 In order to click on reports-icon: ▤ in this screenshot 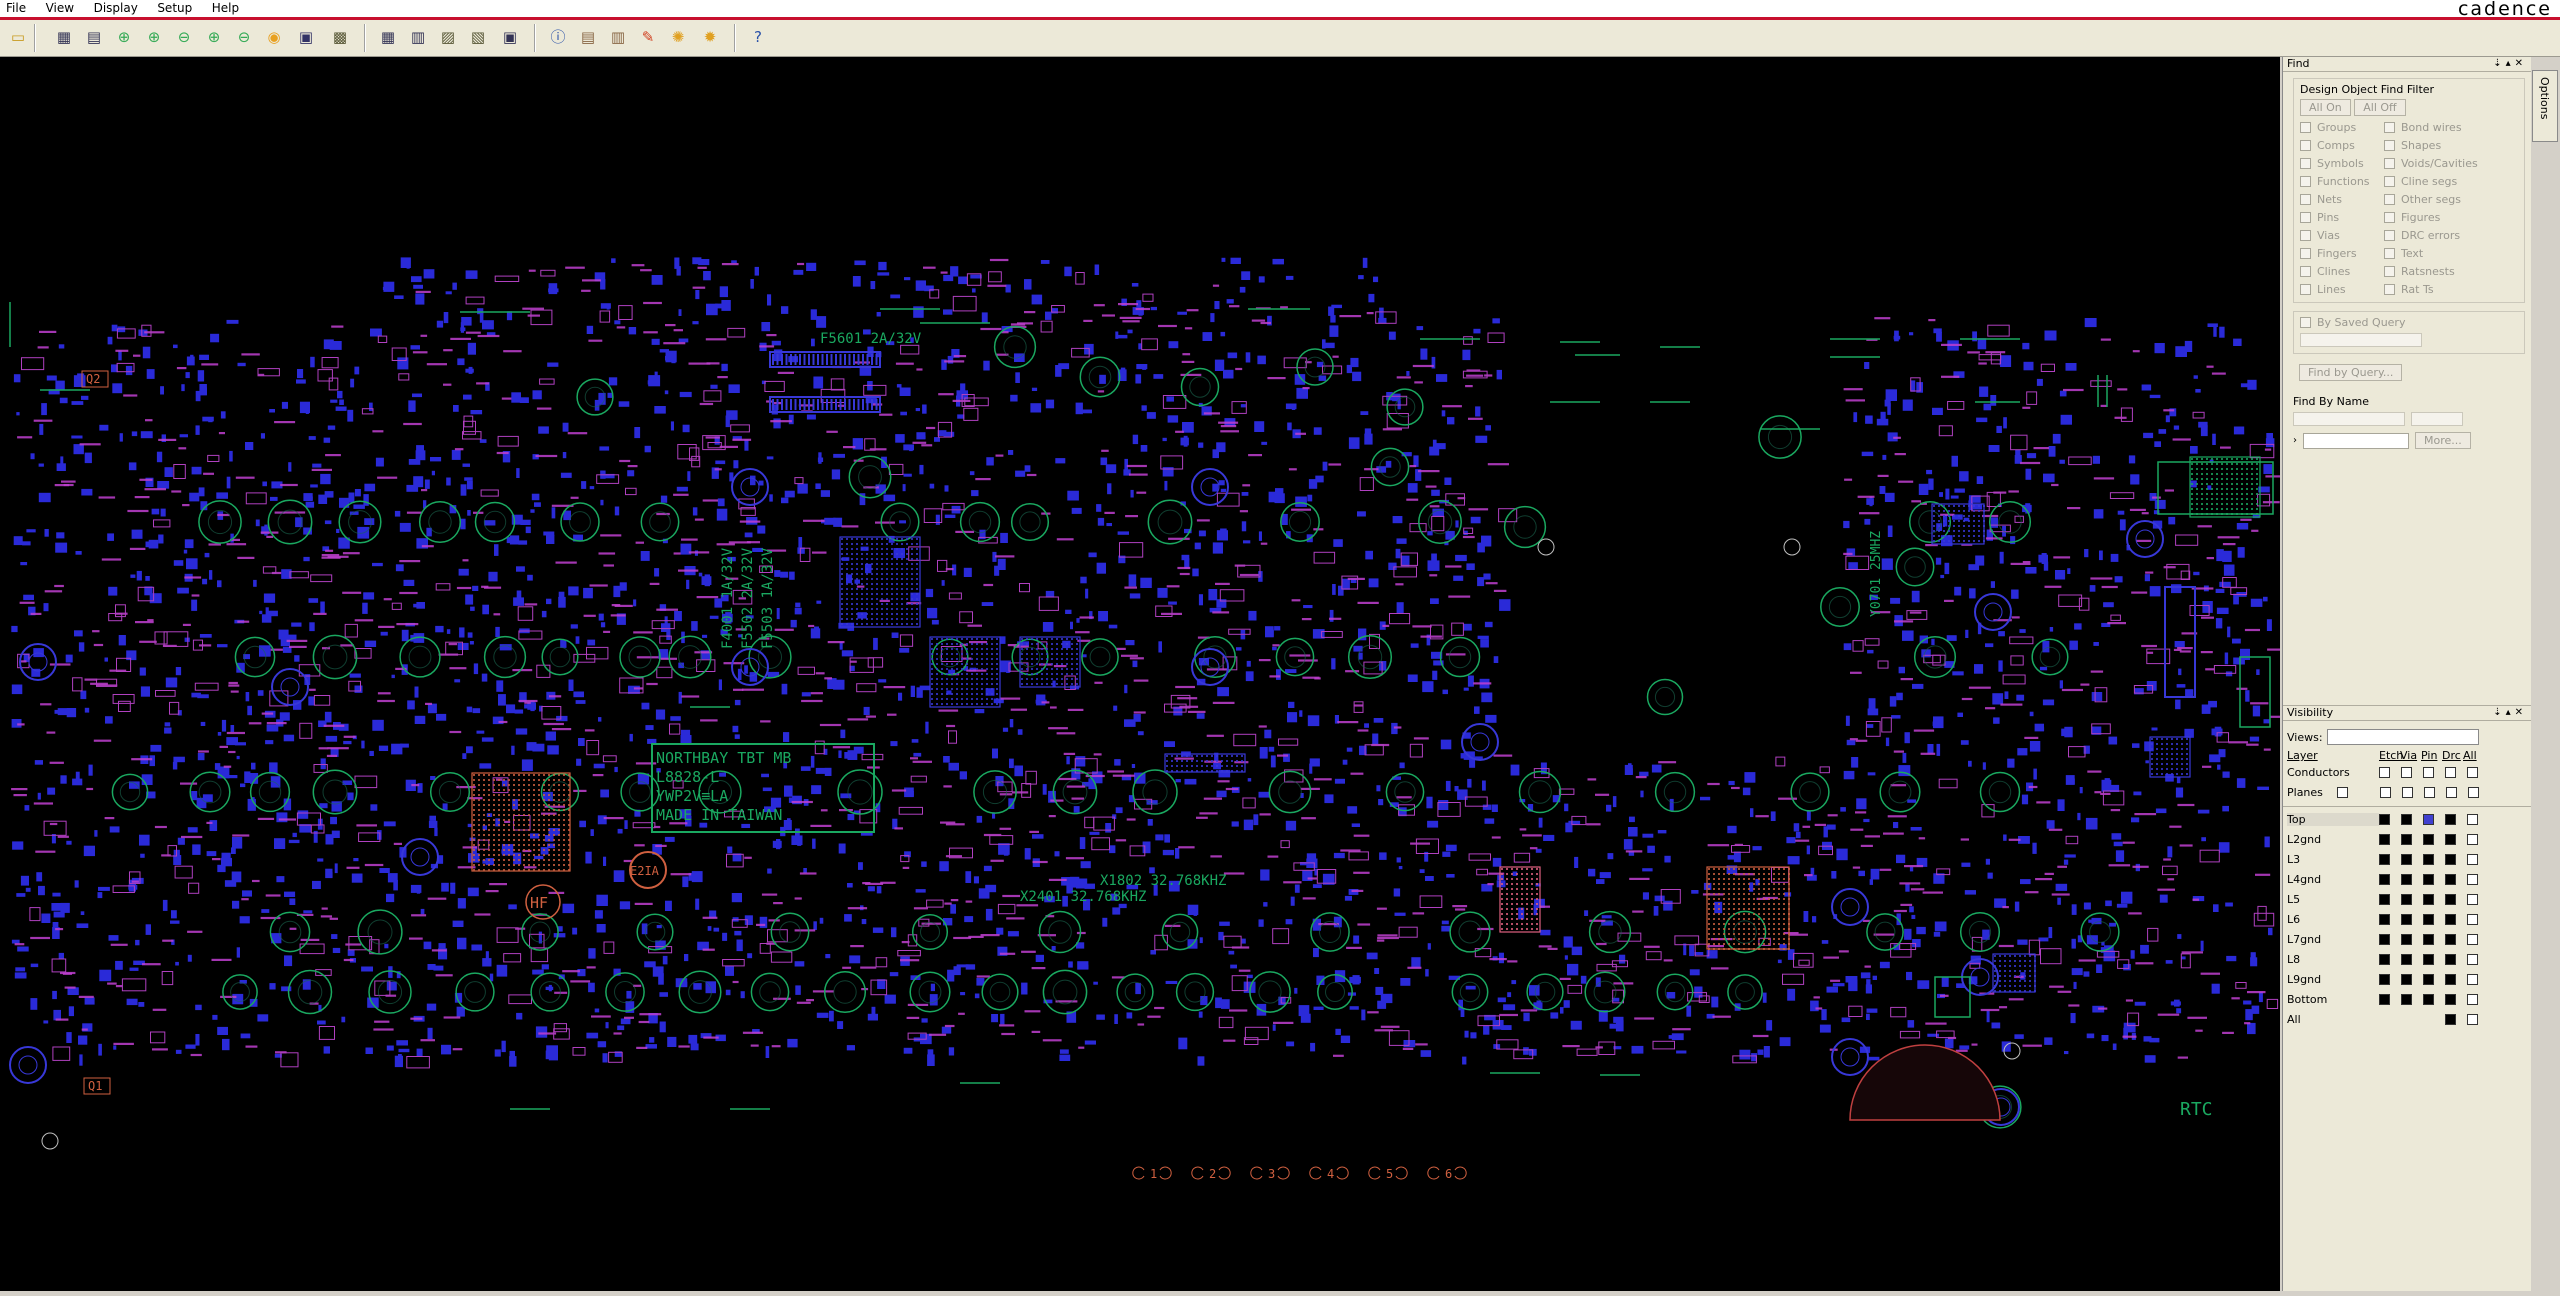, I will do `click(588, 37)`.